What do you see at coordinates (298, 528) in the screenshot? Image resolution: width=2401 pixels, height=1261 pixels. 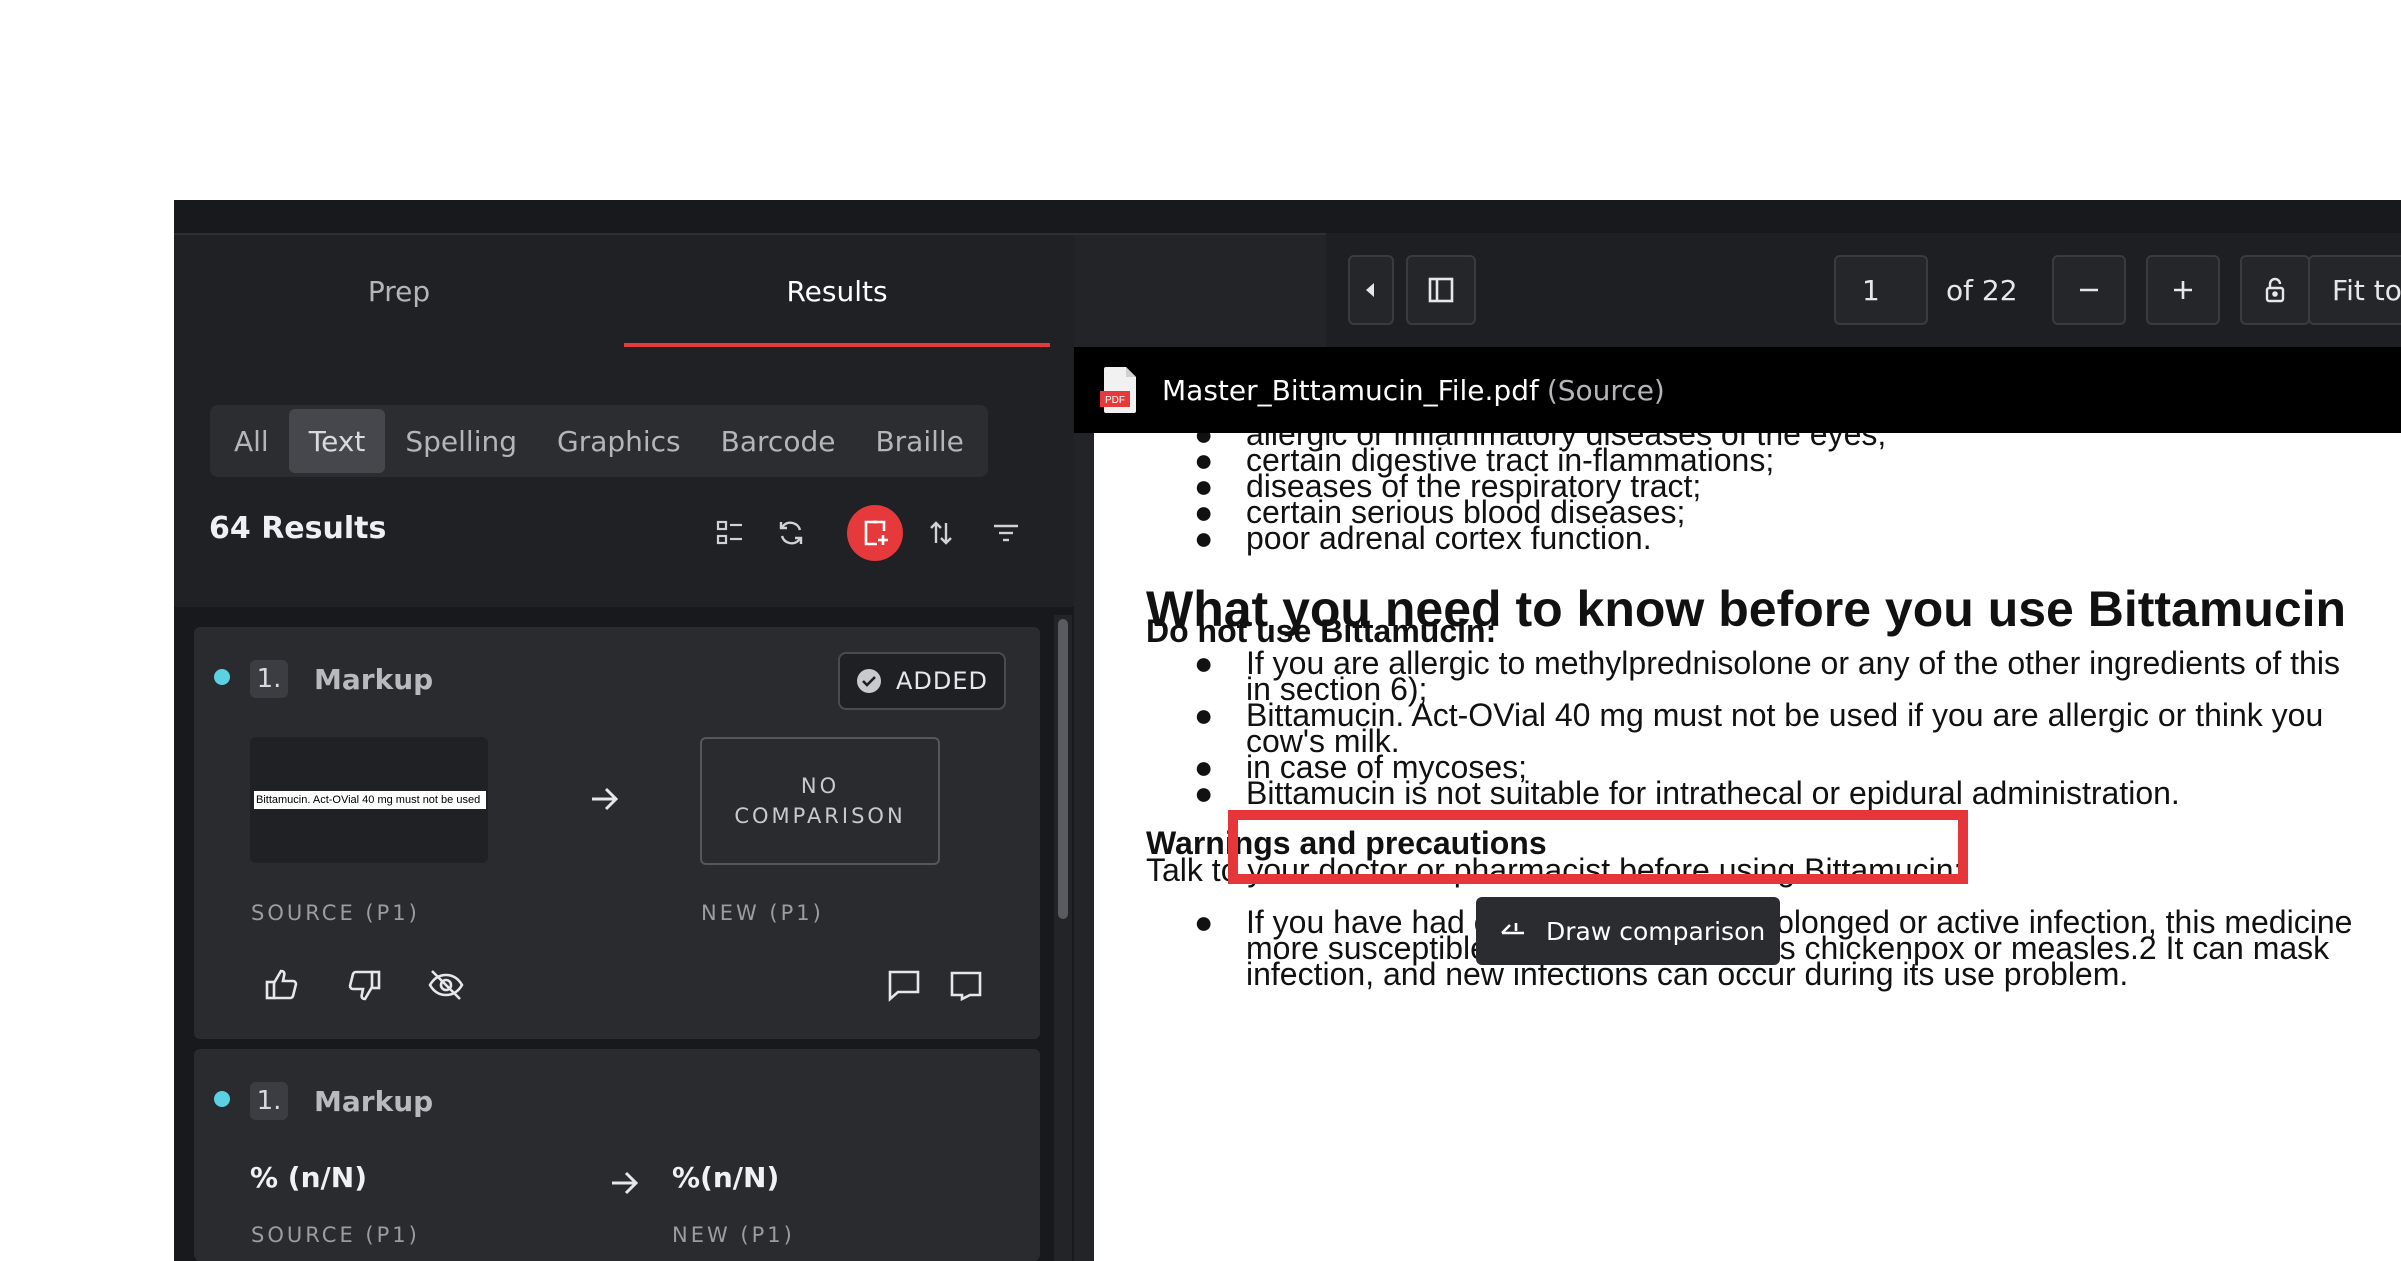 I see `results-count: 64 Results` at bounding box center [298, 528].